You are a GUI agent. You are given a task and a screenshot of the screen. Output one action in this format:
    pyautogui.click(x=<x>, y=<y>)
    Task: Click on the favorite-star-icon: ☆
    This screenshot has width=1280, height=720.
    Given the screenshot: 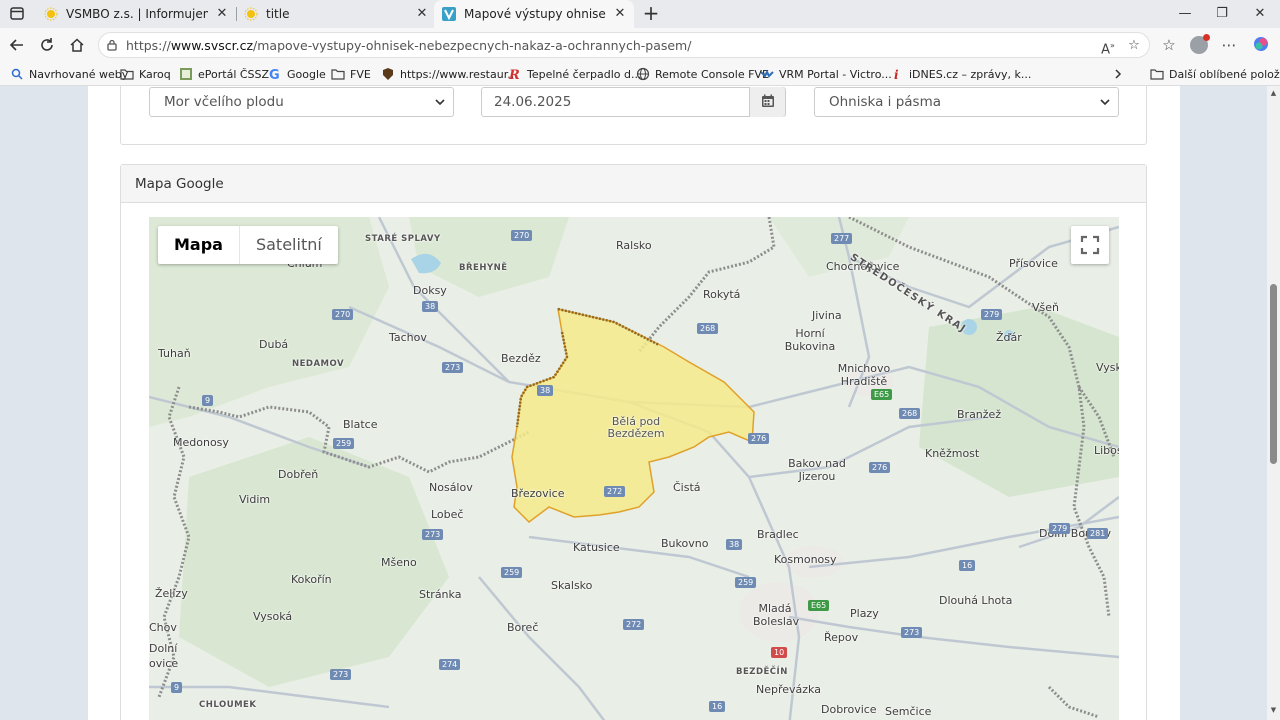 What is the action you would take?
    pyautogui.click(x=1134, y=46)
    